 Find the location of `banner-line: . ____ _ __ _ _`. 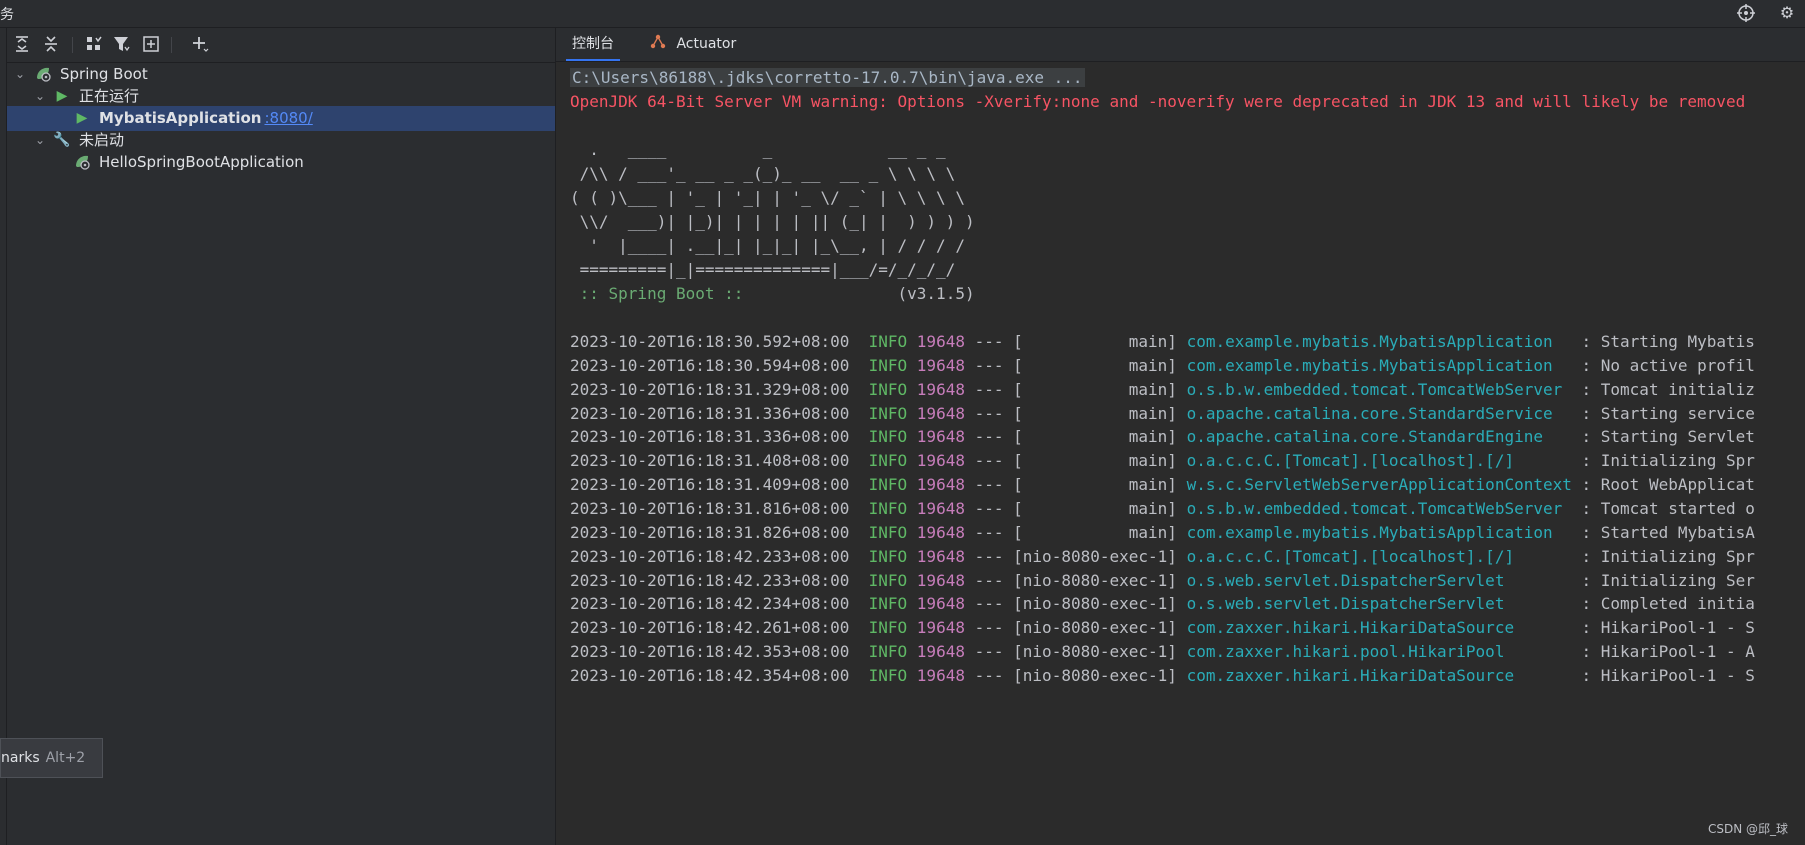

banner-line: . ____ _ __ _ _ is located at coordinates (758, 149).